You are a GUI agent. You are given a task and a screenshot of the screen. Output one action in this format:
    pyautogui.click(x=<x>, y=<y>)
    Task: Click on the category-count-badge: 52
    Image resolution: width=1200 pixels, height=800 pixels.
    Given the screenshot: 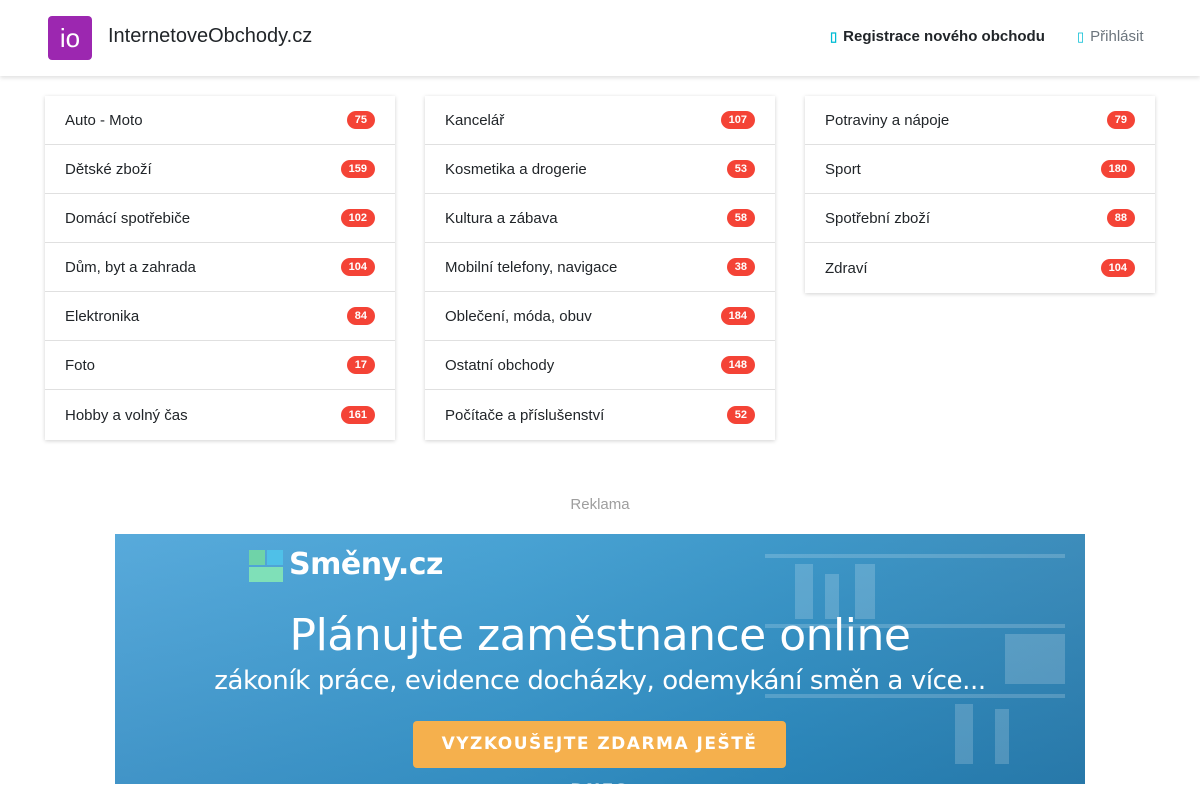 What is the action you would take?
    pyautogui.click(x=740, y=415)
    